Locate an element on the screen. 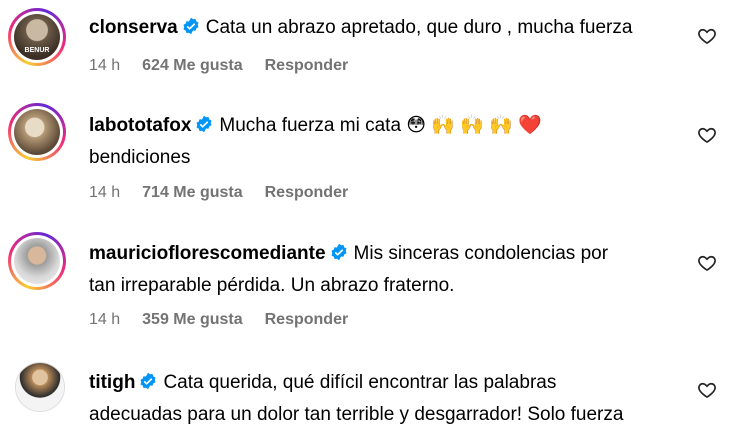  comment-meta: 14 h 624 Me gusta Responder is located at coordinates (229, 66).